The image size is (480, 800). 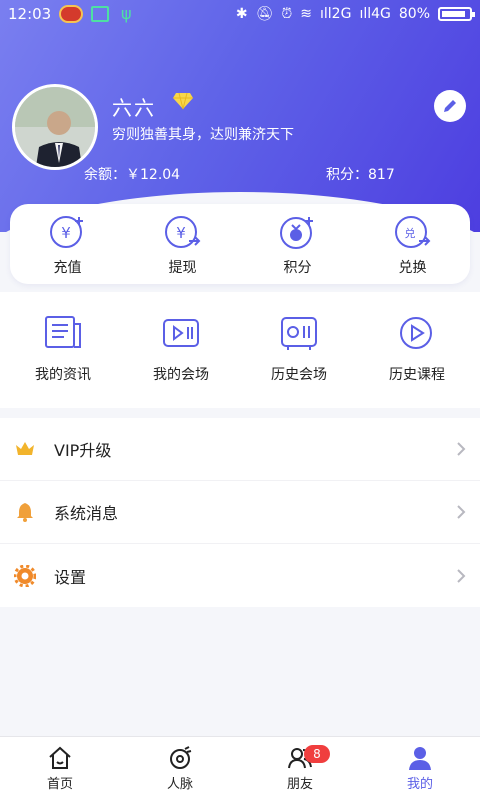 I want to click on my-news-button: 我的资讯, so click(x=63, y=360).